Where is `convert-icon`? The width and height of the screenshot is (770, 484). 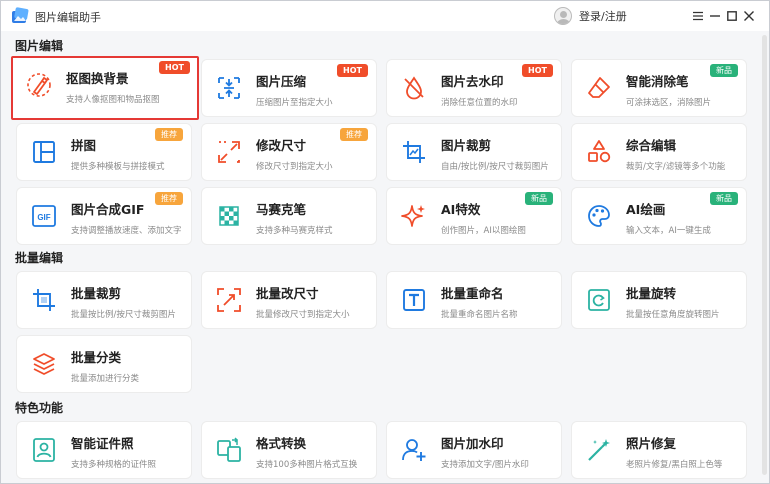
convert-icon is located at coordinates (229, 449).